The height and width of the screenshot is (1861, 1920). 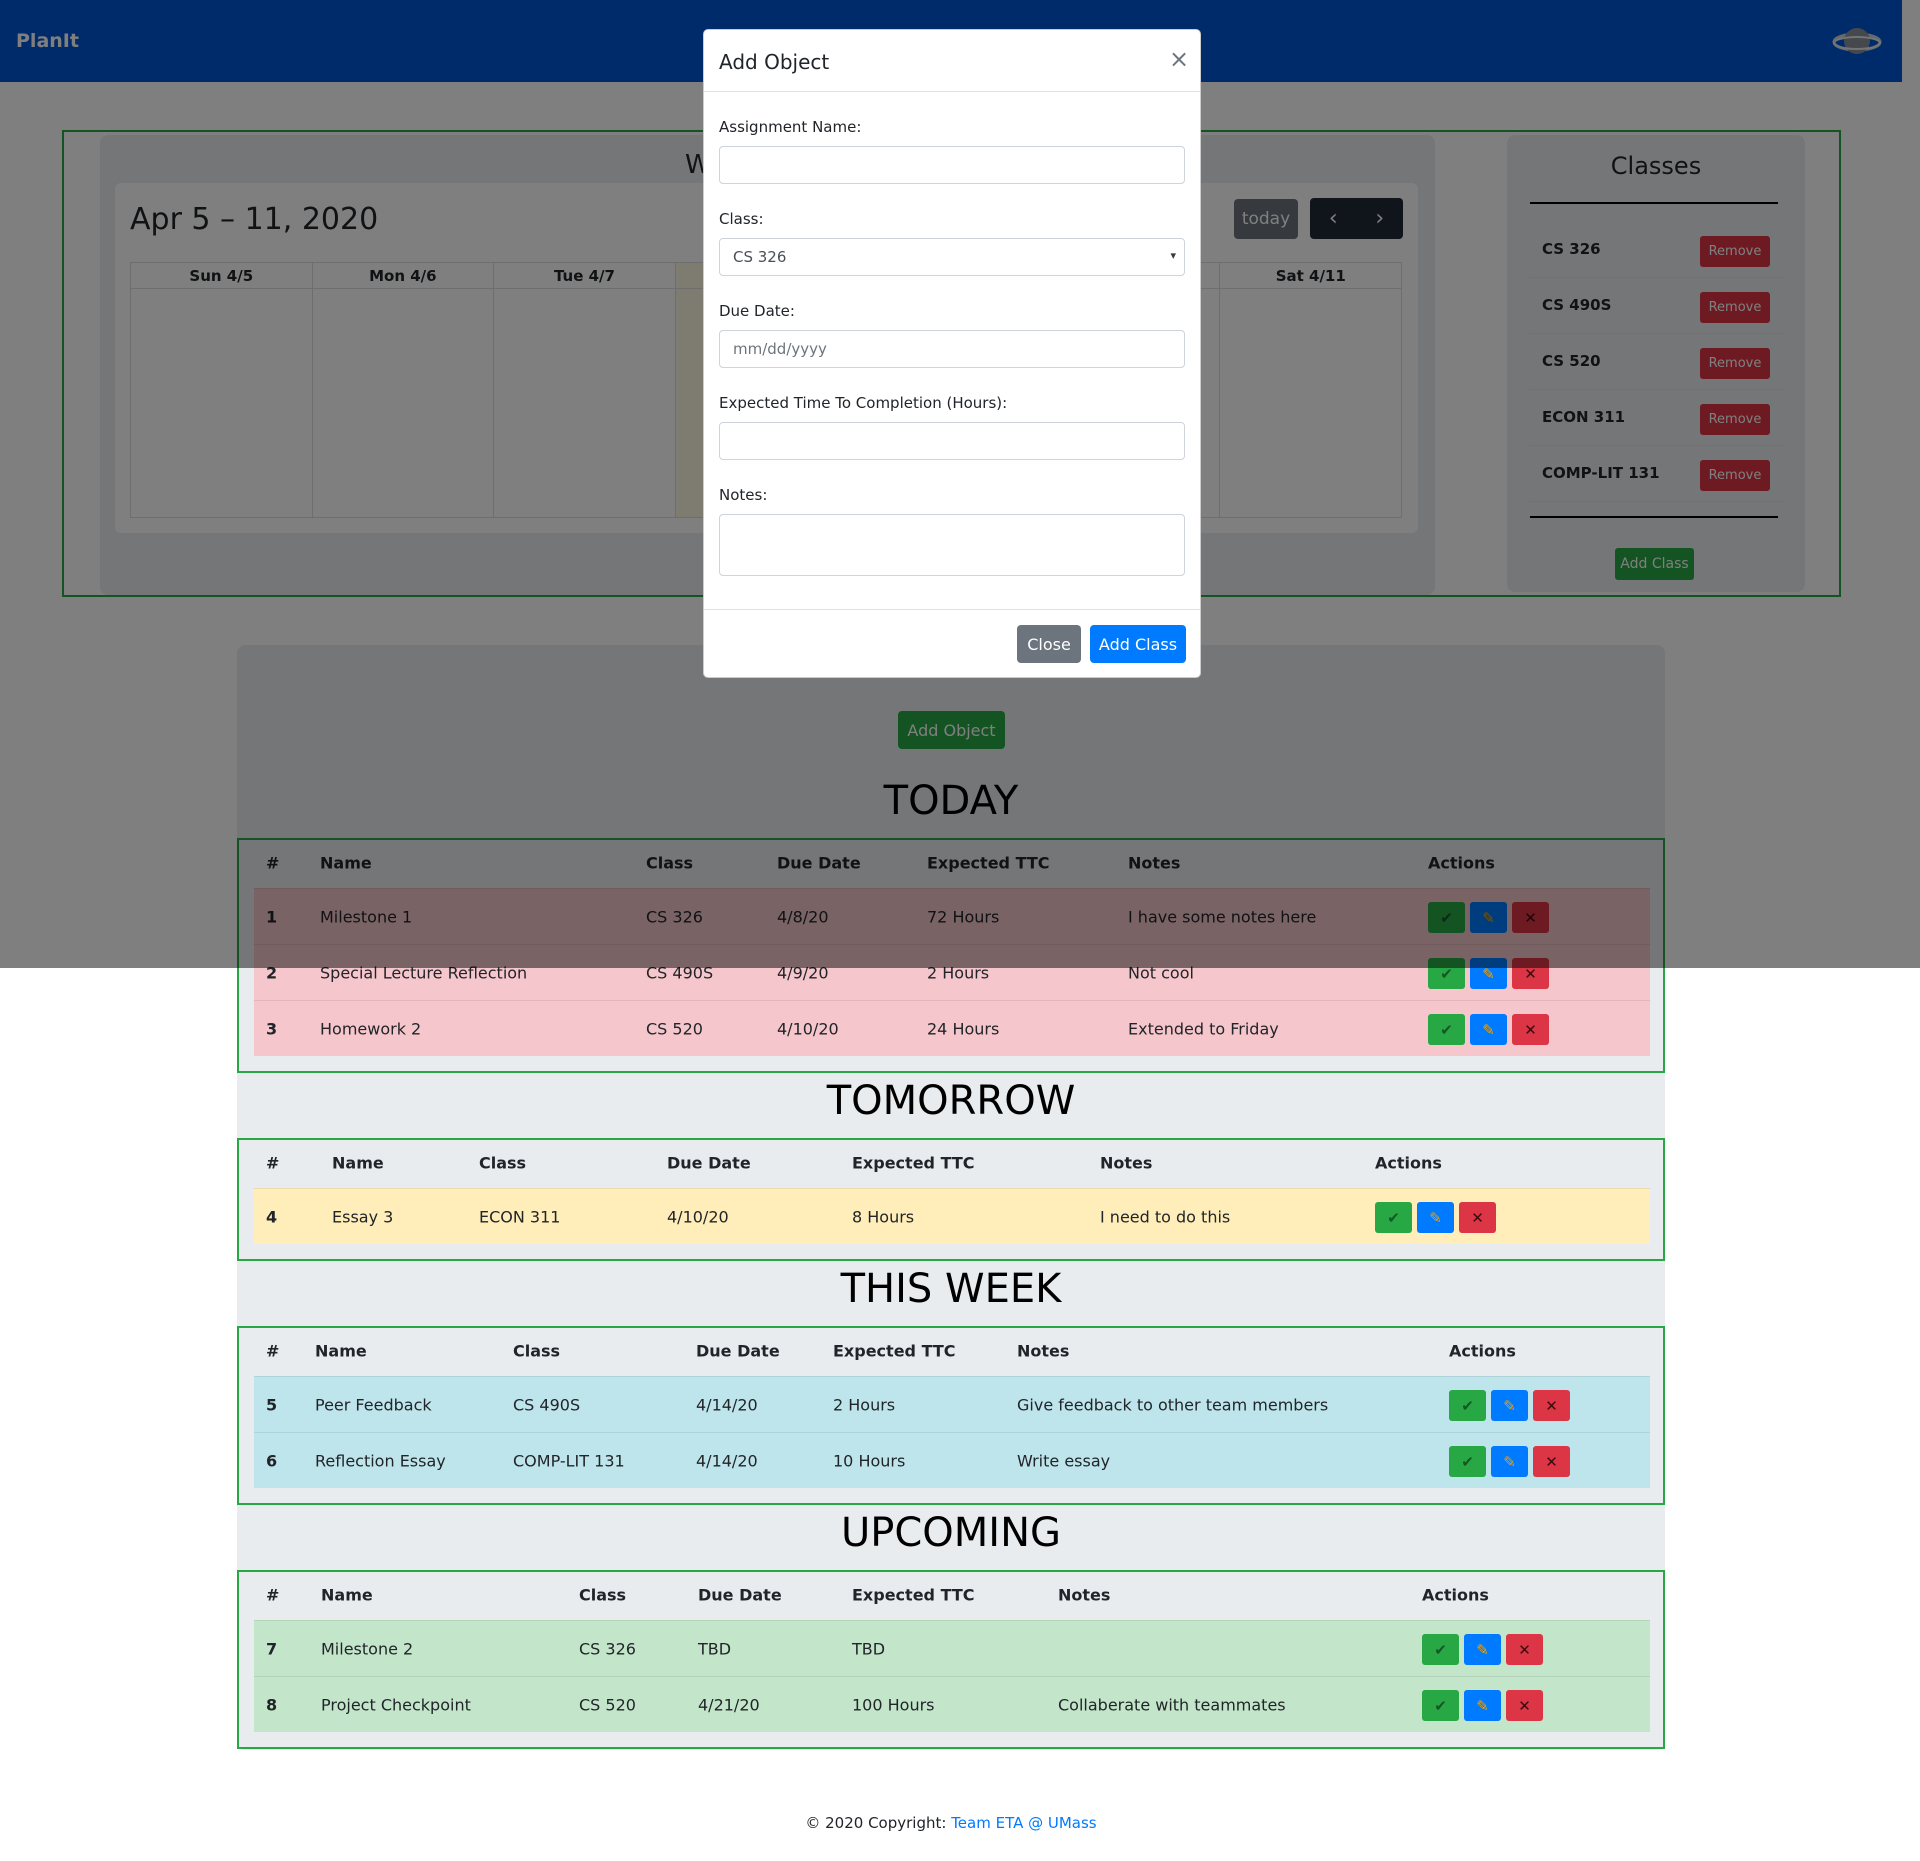 What do you see at coordinates (272, 1460) in the screenshot?
I see `row-number: 6` at bounding box center [272, 1460].